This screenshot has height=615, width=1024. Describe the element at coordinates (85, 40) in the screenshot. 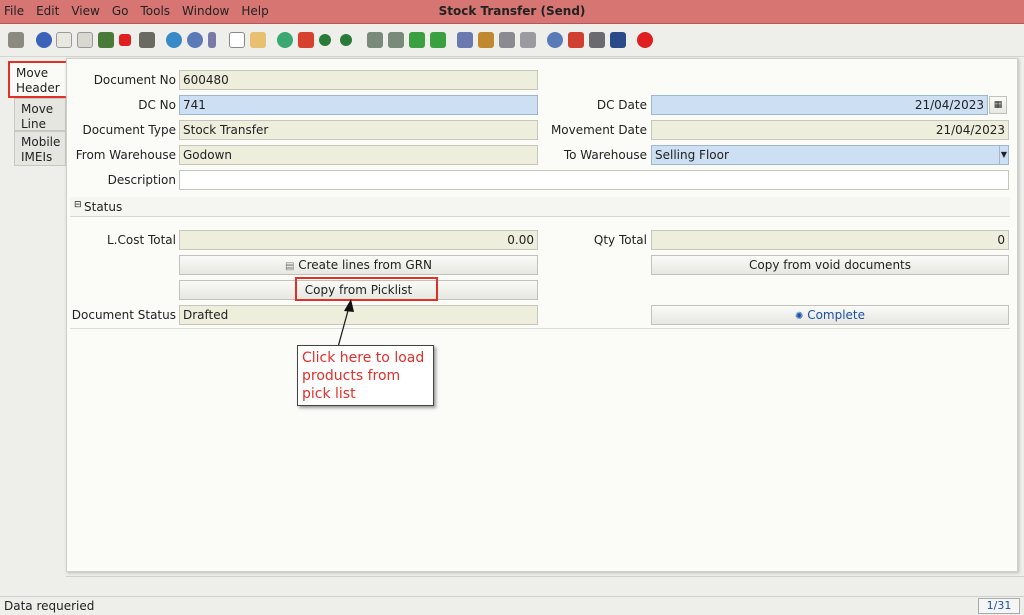

I see `copy-icon` at that location.